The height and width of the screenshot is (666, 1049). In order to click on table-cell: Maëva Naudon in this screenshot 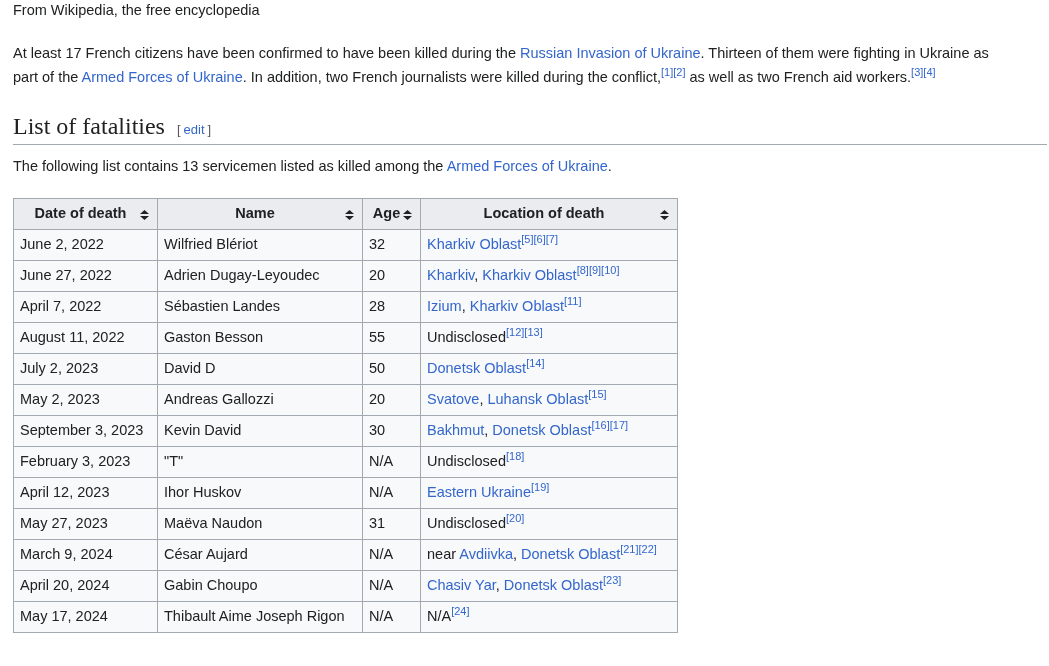, I will do `click(213, 522)`.